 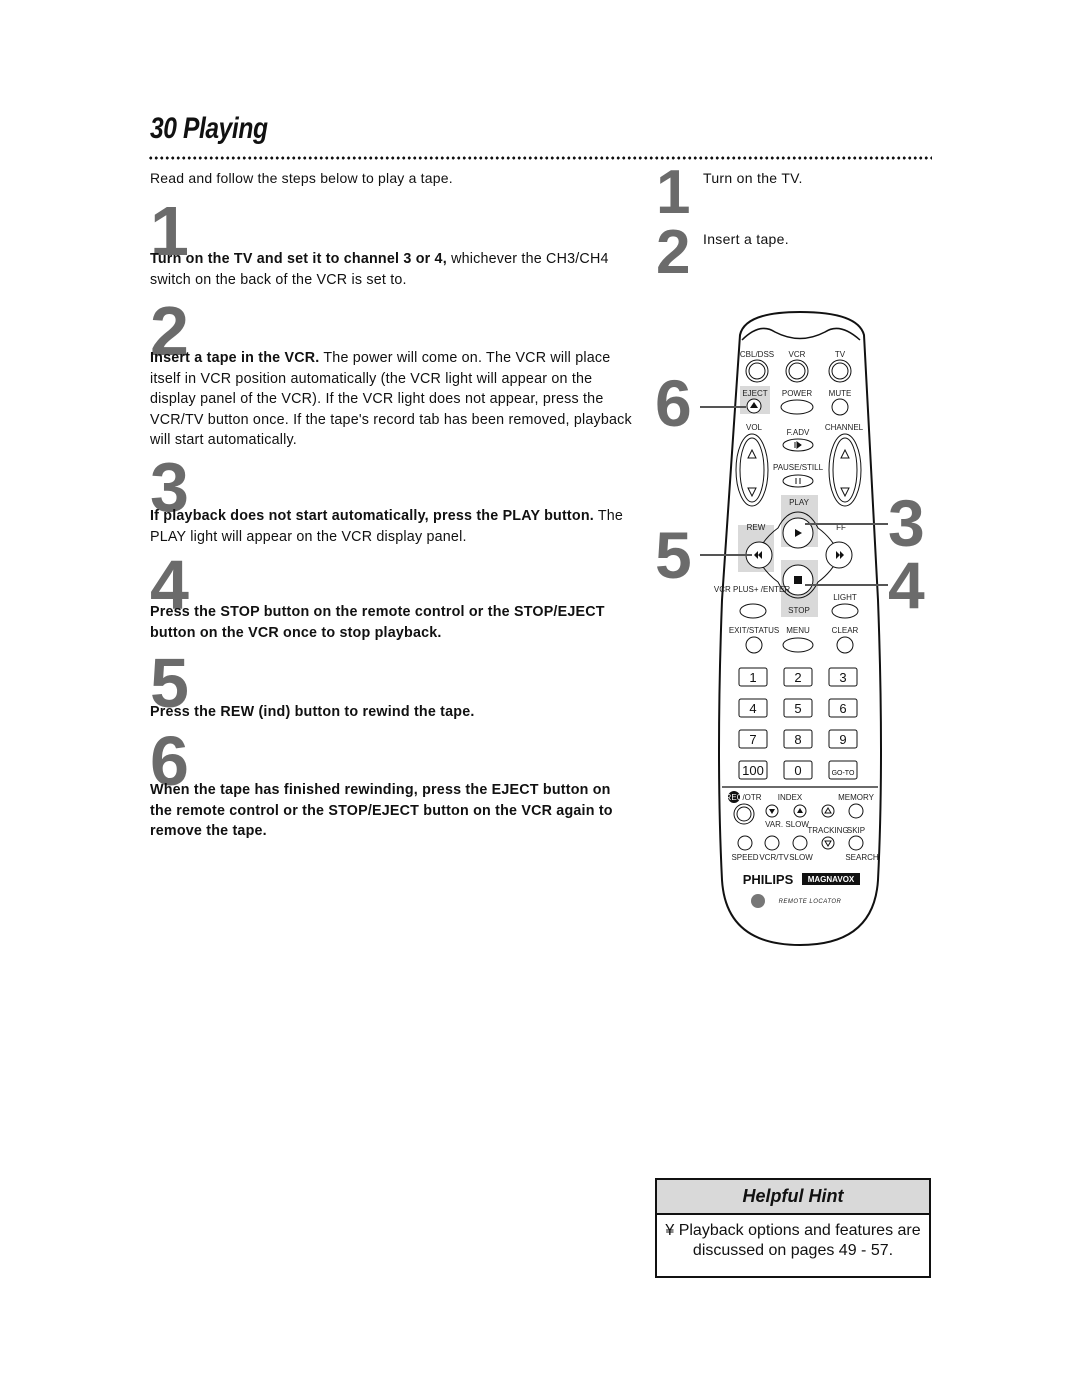 I want to click on exit-status-button, so click(x=754, y=645).